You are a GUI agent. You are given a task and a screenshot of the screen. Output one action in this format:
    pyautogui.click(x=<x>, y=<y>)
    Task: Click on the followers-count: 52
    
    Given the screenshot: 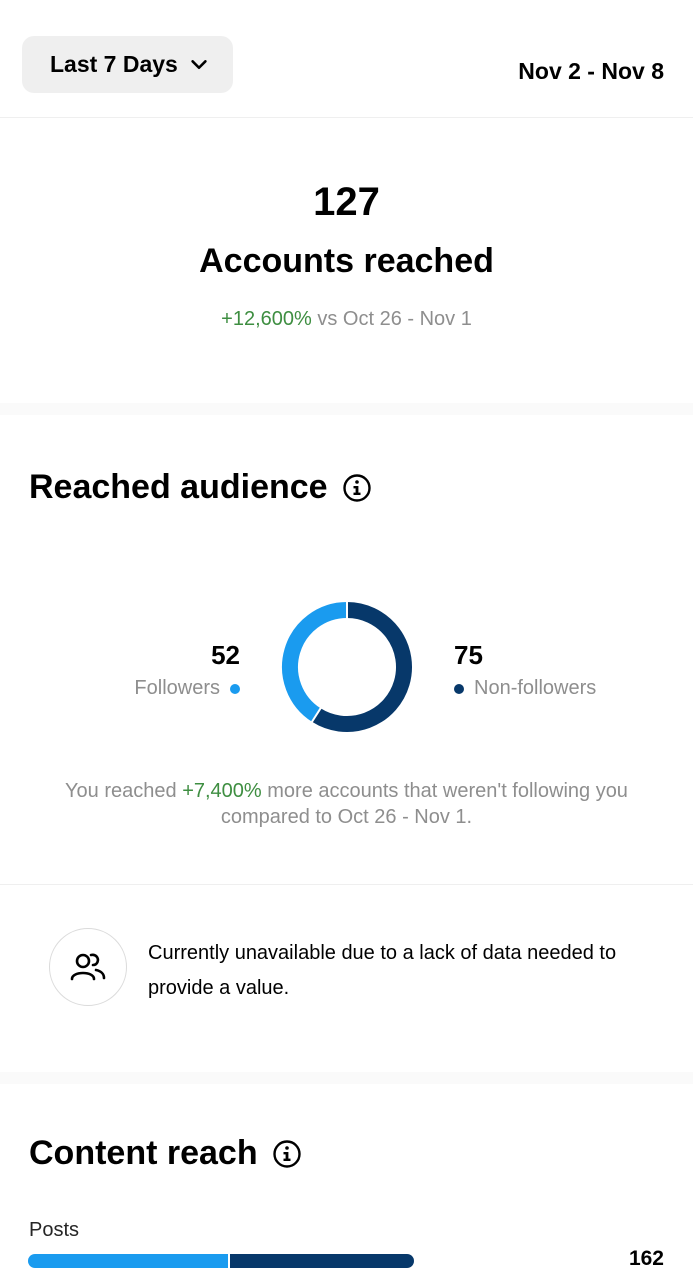 What is the action you would take?
    pyautogui.click(x=225, y=655)
    